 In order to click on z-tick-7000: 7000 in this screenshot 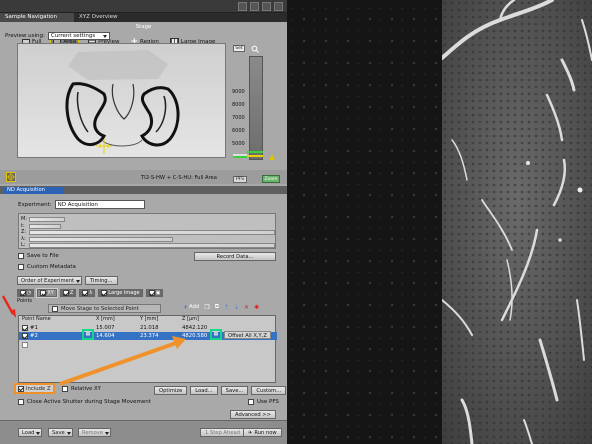, I will do `click(238, 118)`.